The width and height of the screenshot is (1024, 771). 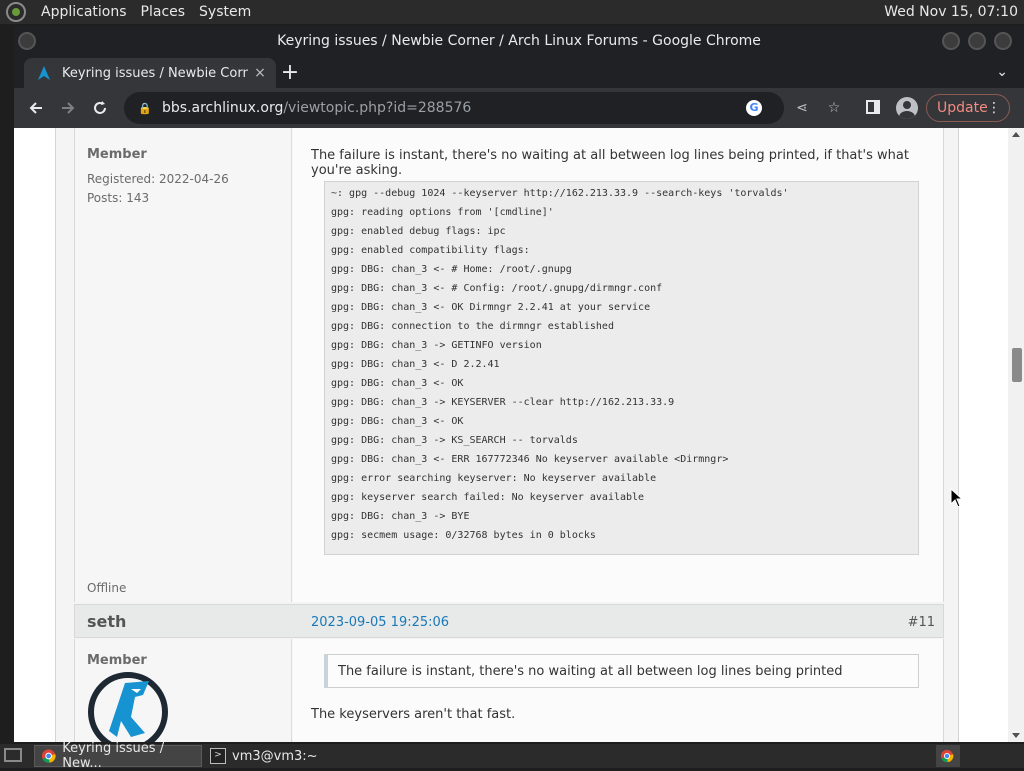 I want to click on code-line: gpg: DBG: chan_3 <- D 2.2.41, so click(x=415, y=364).